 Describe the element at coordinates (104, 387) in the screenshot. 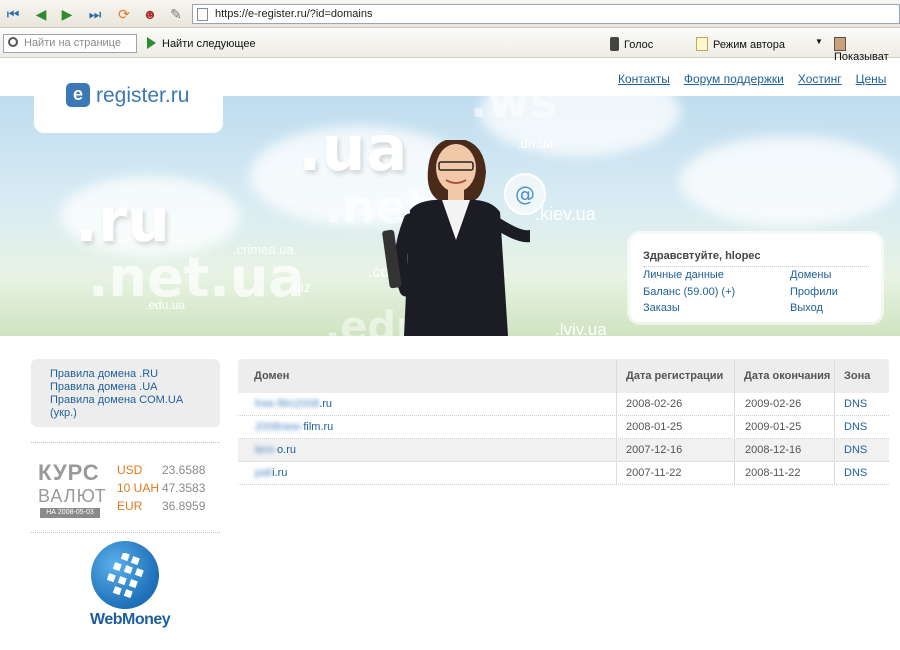

I see `rules-ua-link: Правила домена .UA` at that location.